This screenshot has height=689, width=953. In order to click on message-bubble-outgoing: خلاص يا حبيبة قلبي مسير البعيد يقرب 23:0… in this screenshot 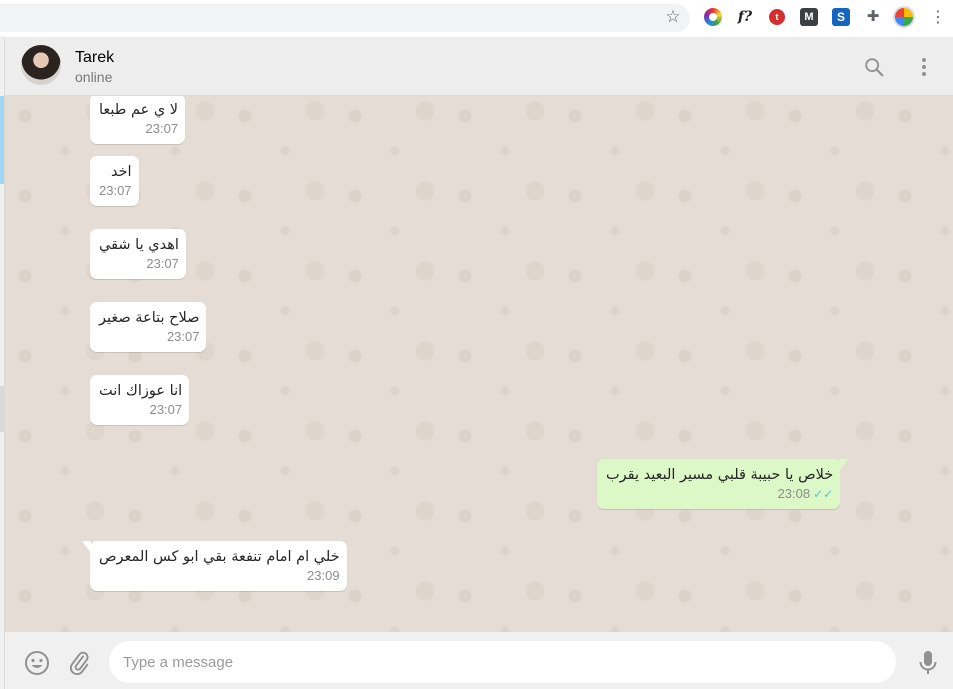, I will do `click(723, 484)`.